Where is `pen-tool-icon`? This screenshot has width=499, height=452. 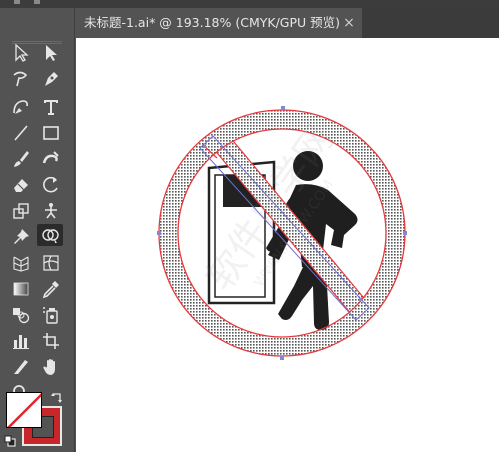
pen-tool-icon is located at coordinates (51, 79).